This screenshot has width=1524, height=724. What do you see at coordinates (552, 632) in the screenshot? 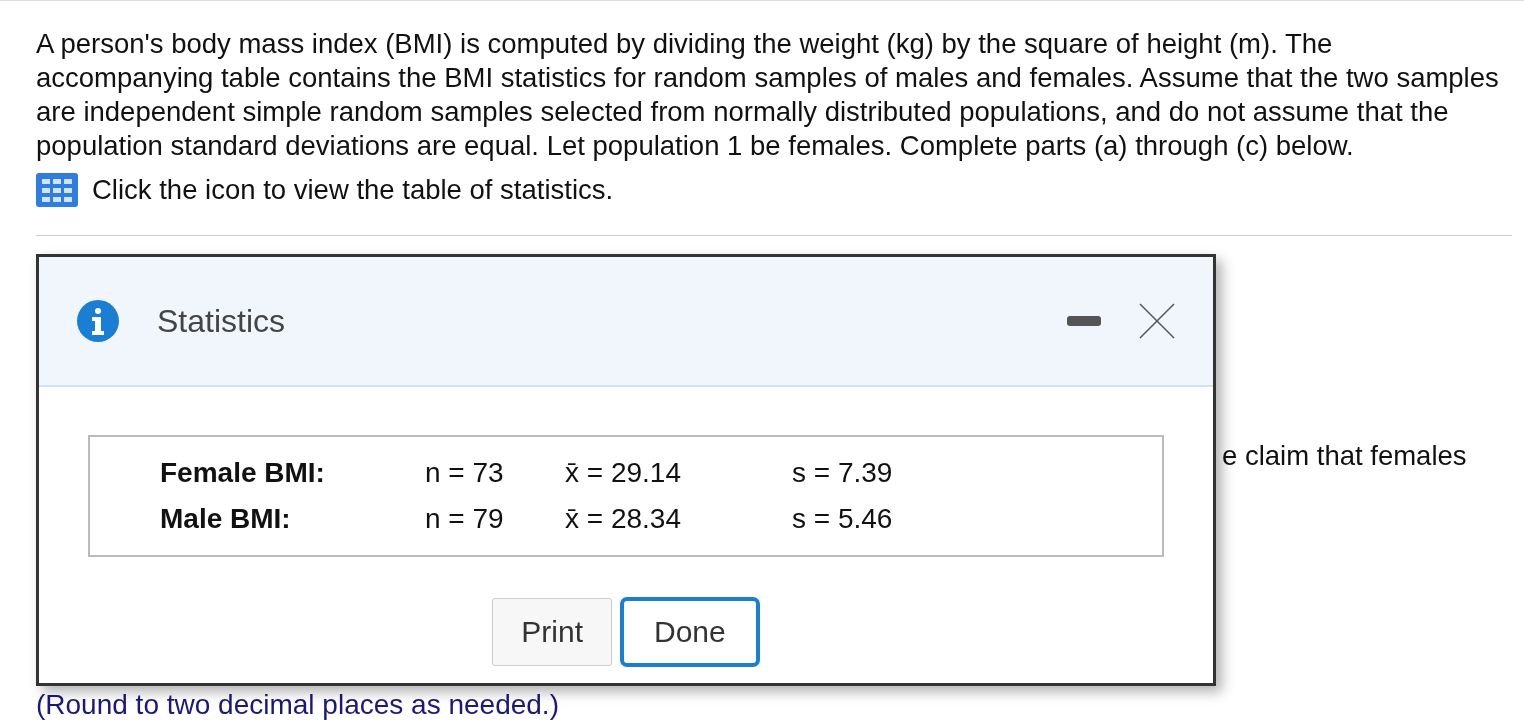
I see `print-button: Print` at bounding box center [552, 632].